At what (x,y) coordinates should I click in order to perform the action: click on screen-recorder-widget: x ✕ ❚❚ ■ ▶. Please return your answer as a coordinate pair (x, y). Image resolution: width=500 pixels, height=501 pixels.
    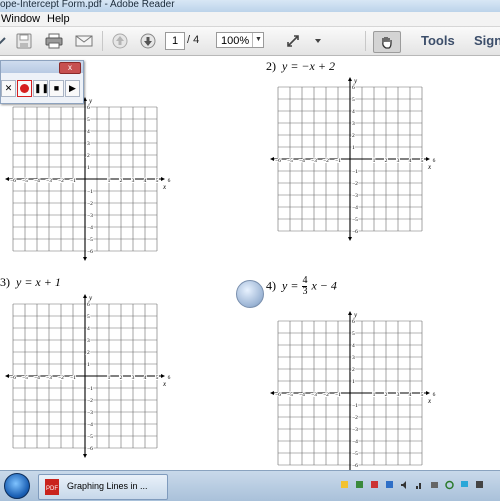
    Looking at the image, I should click on (42, 82).